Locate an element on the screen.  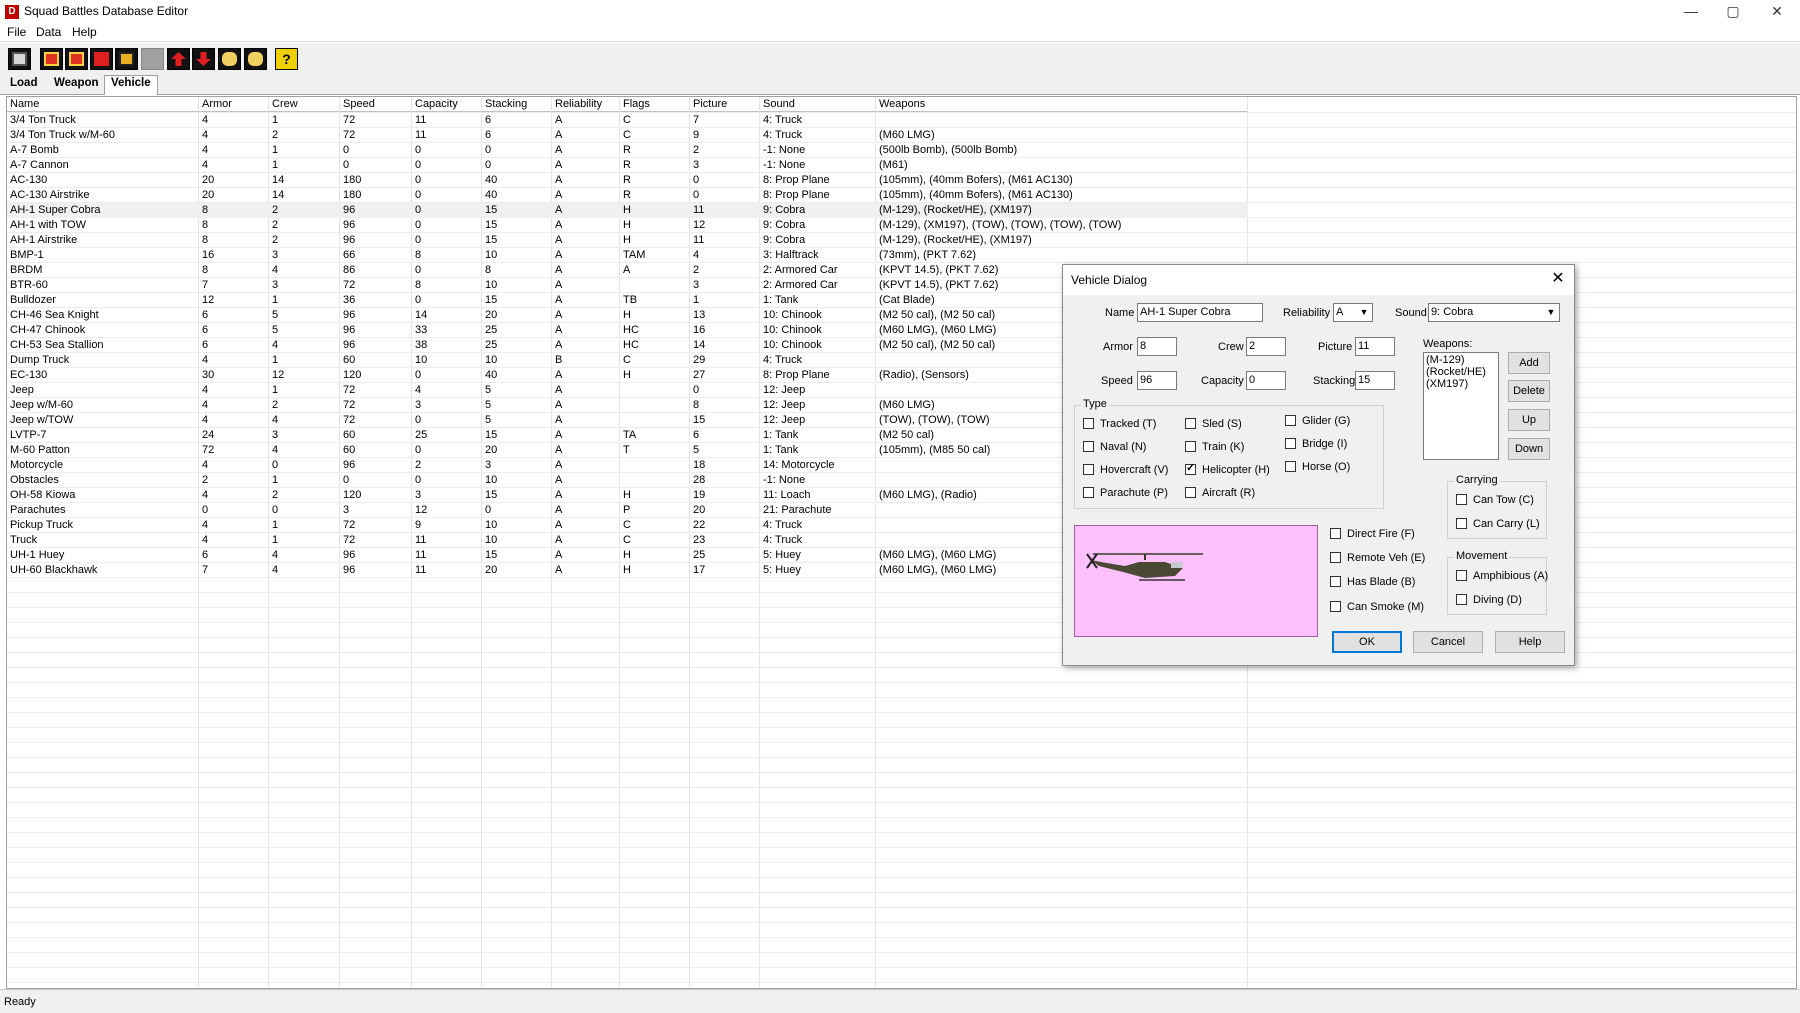
cell-sound: 10: Chinook is located at coordinates (818, 315).